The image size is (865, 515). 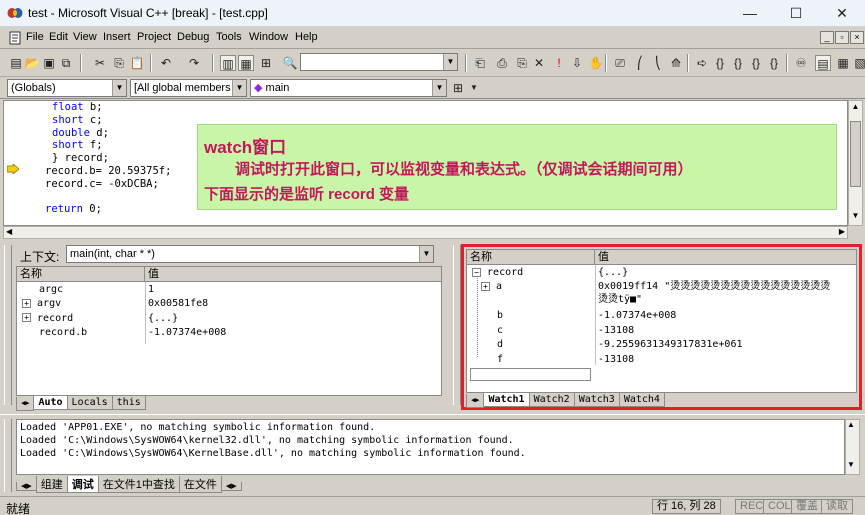 What do you see at coordinates (35, 37) in the screenshot?
I see `menu-file: File` at bounding box center [35, 37].